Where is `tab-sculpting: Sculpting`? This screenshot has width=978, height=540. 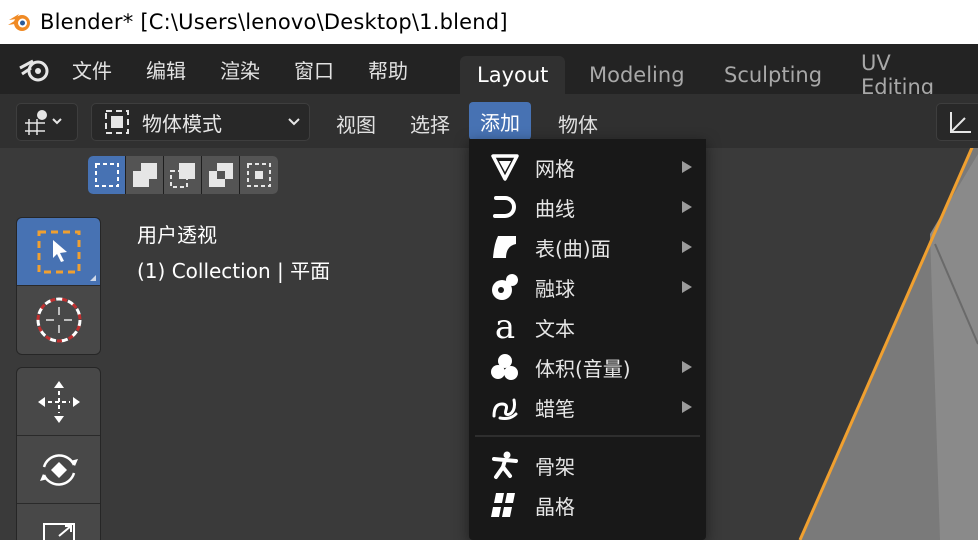
tab-sculpting: Sculpting is located at coordinates (773, 75).